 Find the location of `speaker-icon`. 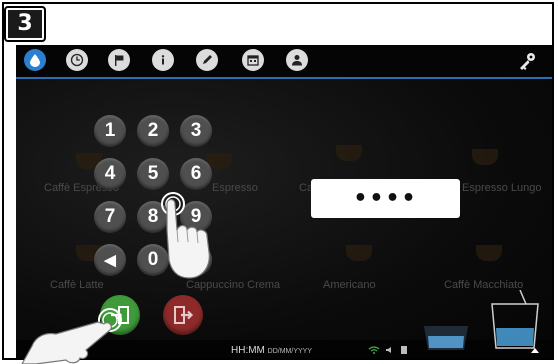

speaker-icon is located at coordinates (388, 350).